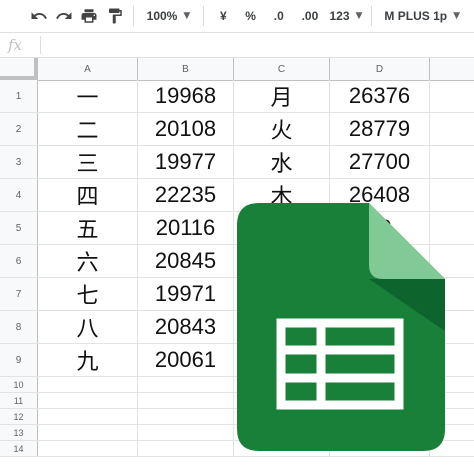 This screenshot has height=474, width=474. Describe the element at coordinates (19, 261) in the screenshot. I see `row-header: 6` at that location.